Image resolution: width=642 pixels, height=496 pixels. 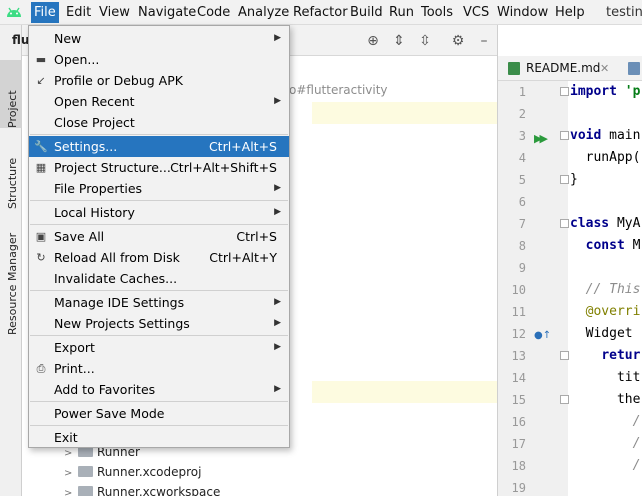 What do you see at coordinates (94, 101) in the screenshot?
I see `menu-item-label: Open Recent` at bounding box center [94, 101].